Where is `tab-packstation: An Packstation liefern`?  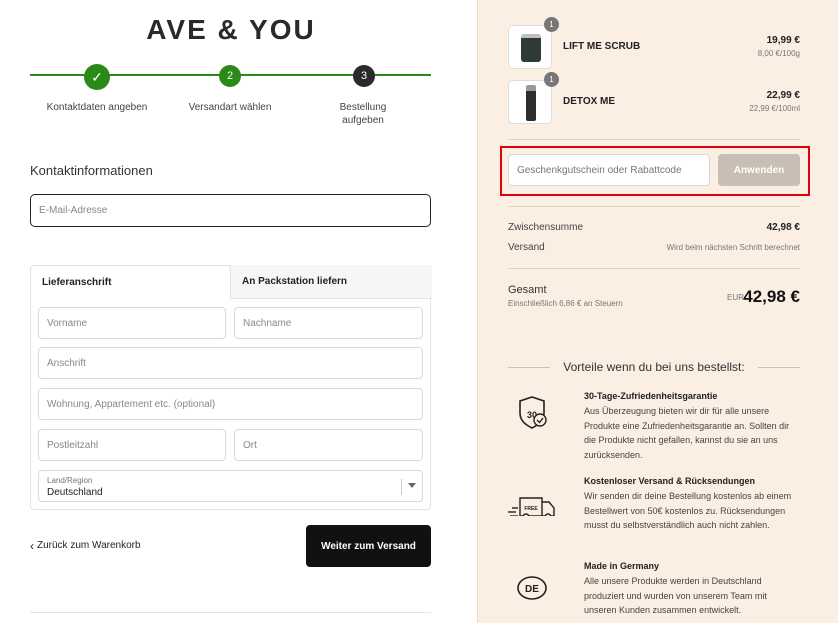
tab-packstation: An Packstation liefern is located at coordinates (331, 282).